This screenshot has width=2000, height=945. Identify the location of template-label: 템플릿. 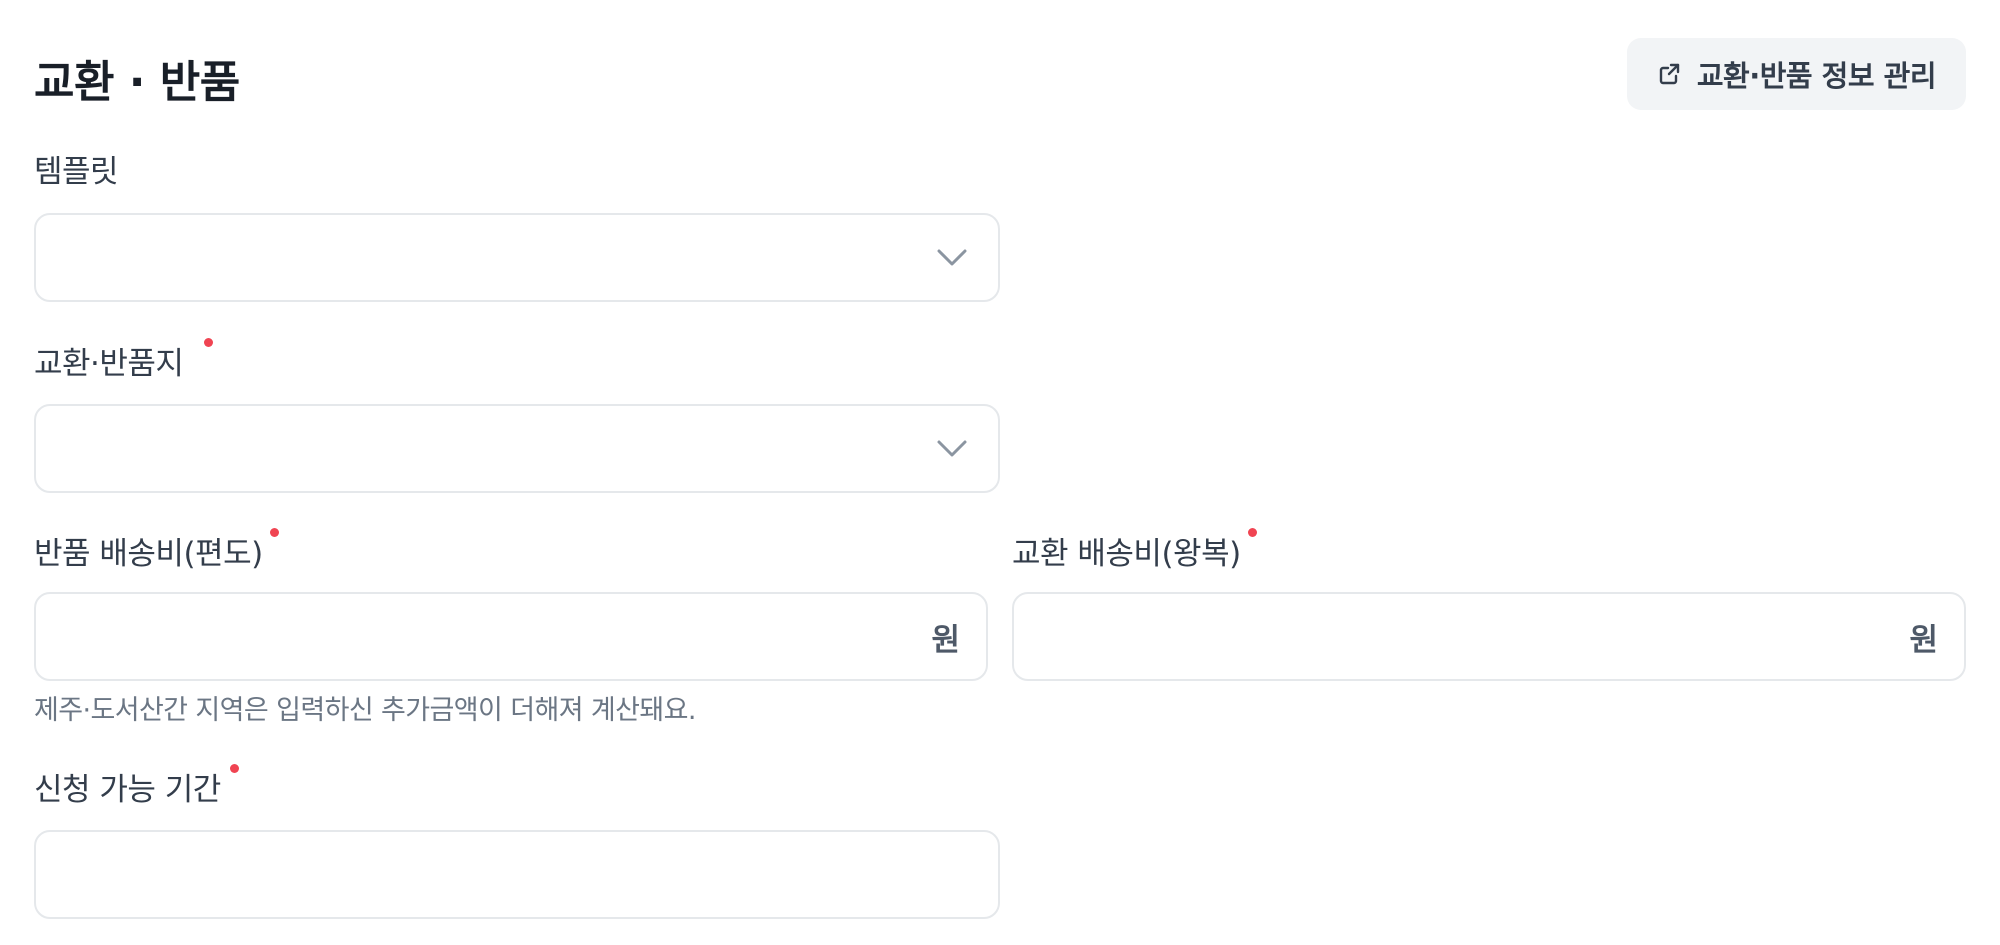
(76, 172).